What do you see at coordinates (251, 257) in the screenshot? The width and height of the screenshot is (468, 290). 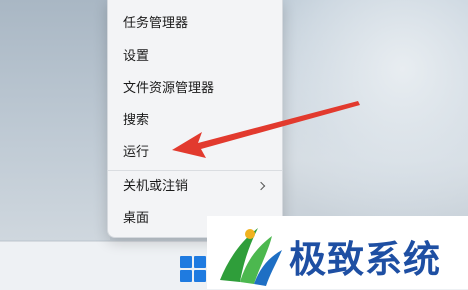 I see `watermark-logo-icon` at bounding box center [251, 257].